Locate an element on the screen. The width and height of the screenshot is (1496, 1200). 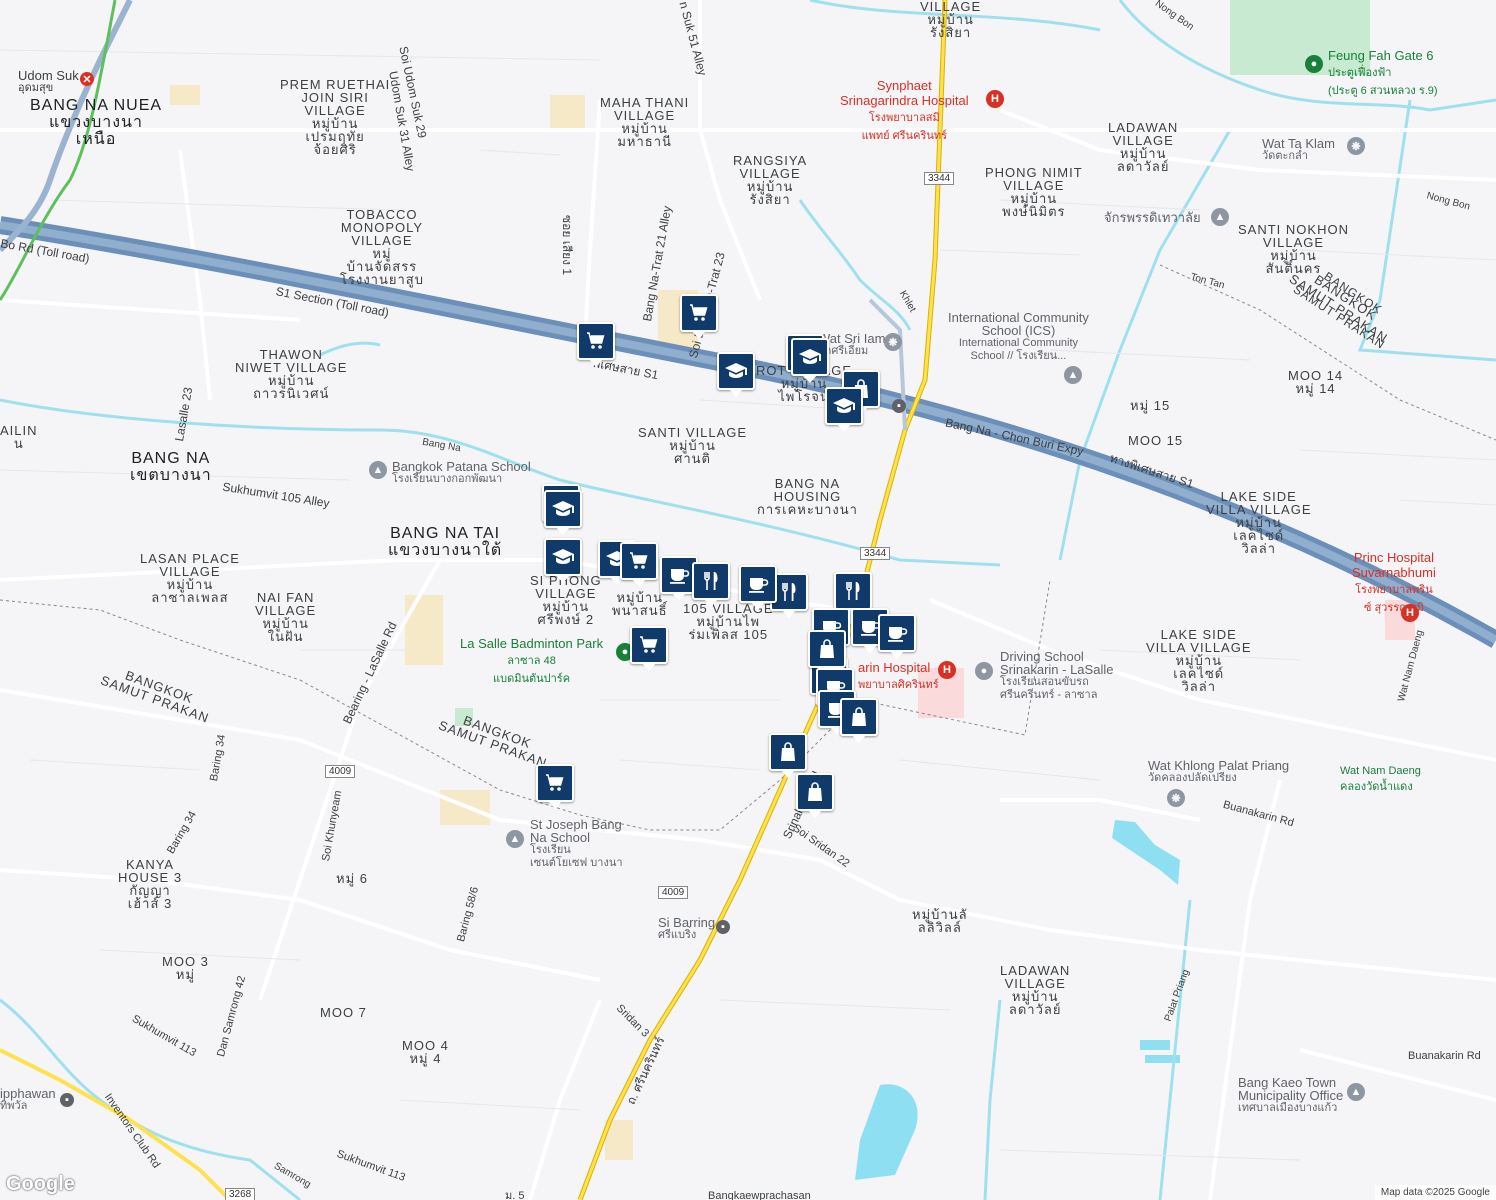
area-santi-nokhon: SANTI NOKHON VILLAGE หมู่บ้าน สันติ์นคร is located at coordinates (1293, 249).